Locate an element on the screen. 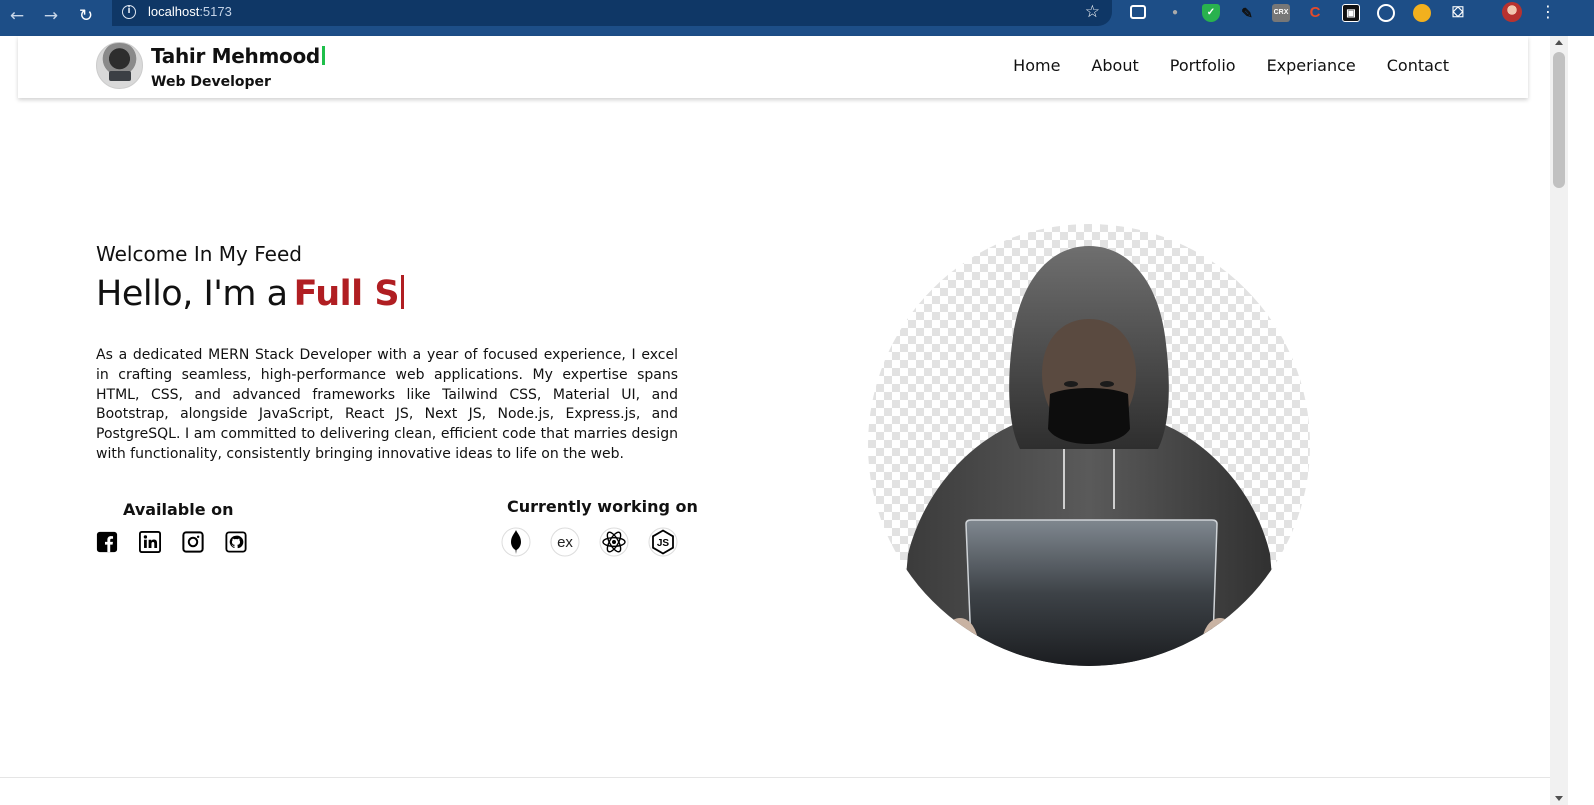 Image resolution: width=1594 pixels, height=805 pixels. url-text: localhost:5173 is located at coordinates (190, 11).